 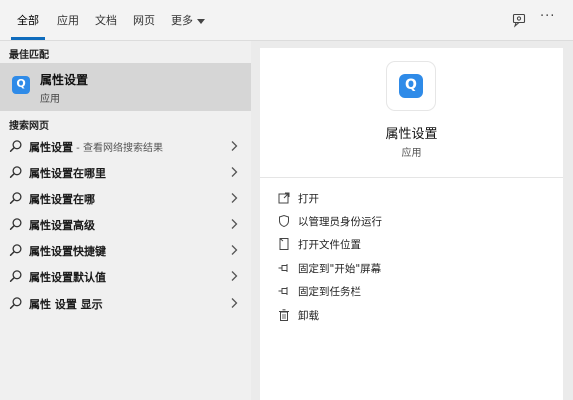 What do you see at coordinates (29, 55) in the screenshot?
I see `best-match-heading: 最佳匹配` at bounding box center [29, 55].